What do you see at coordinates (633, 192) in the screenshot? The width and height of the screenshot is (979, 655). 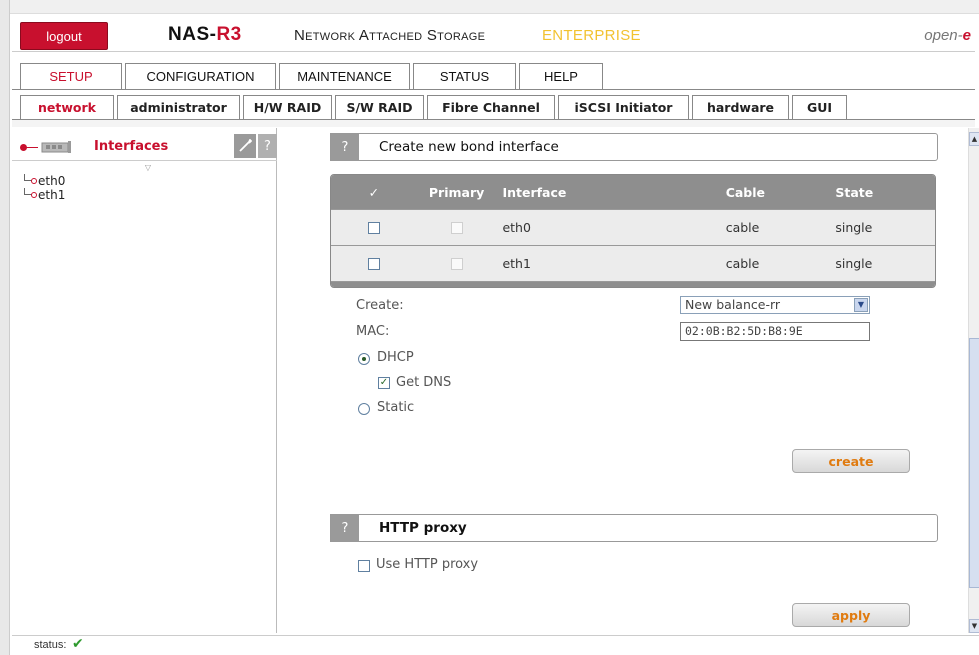 I see `table-header-row: ✓ Primary Interface Cable State` at bounding box center [633, 192].